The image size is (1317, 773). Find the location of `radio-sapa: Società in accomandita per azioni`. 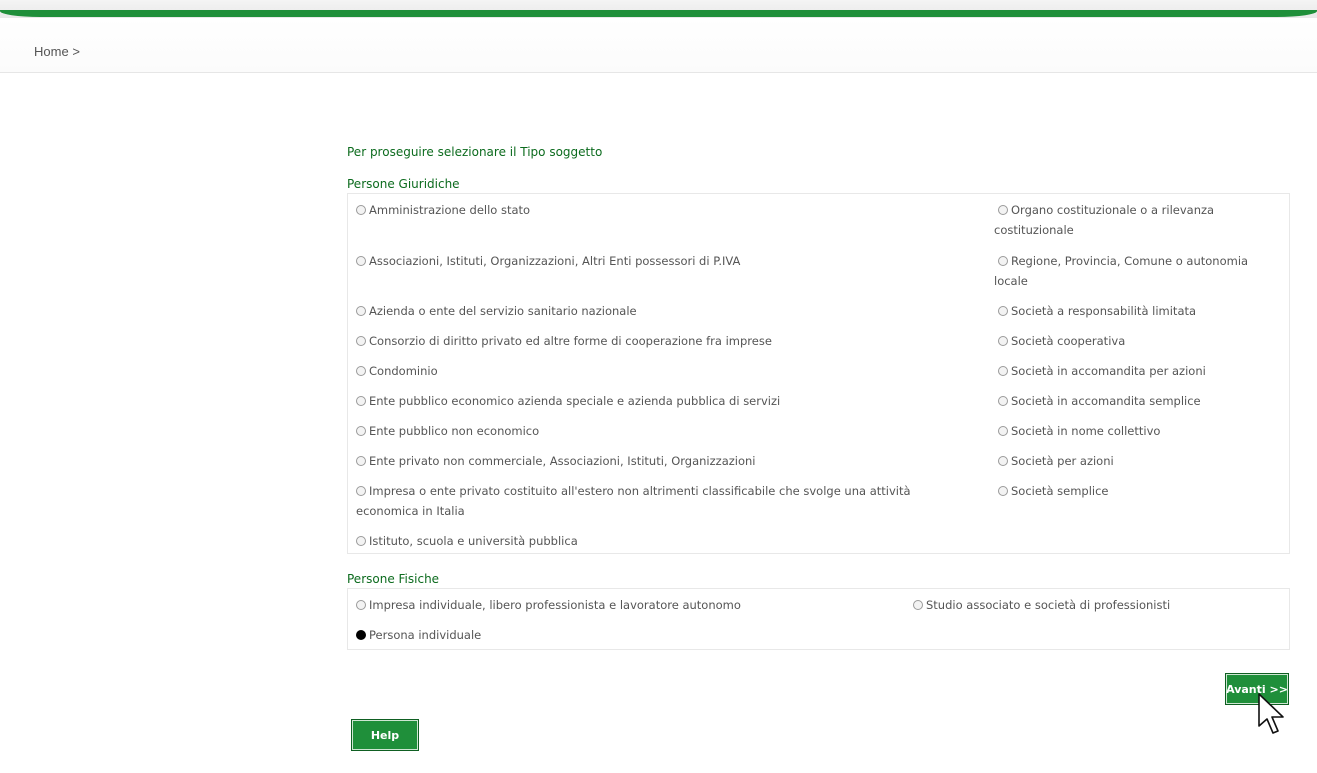

radio-sapa: Società in accomandita per azioni is located at coordinates (1102, 371).